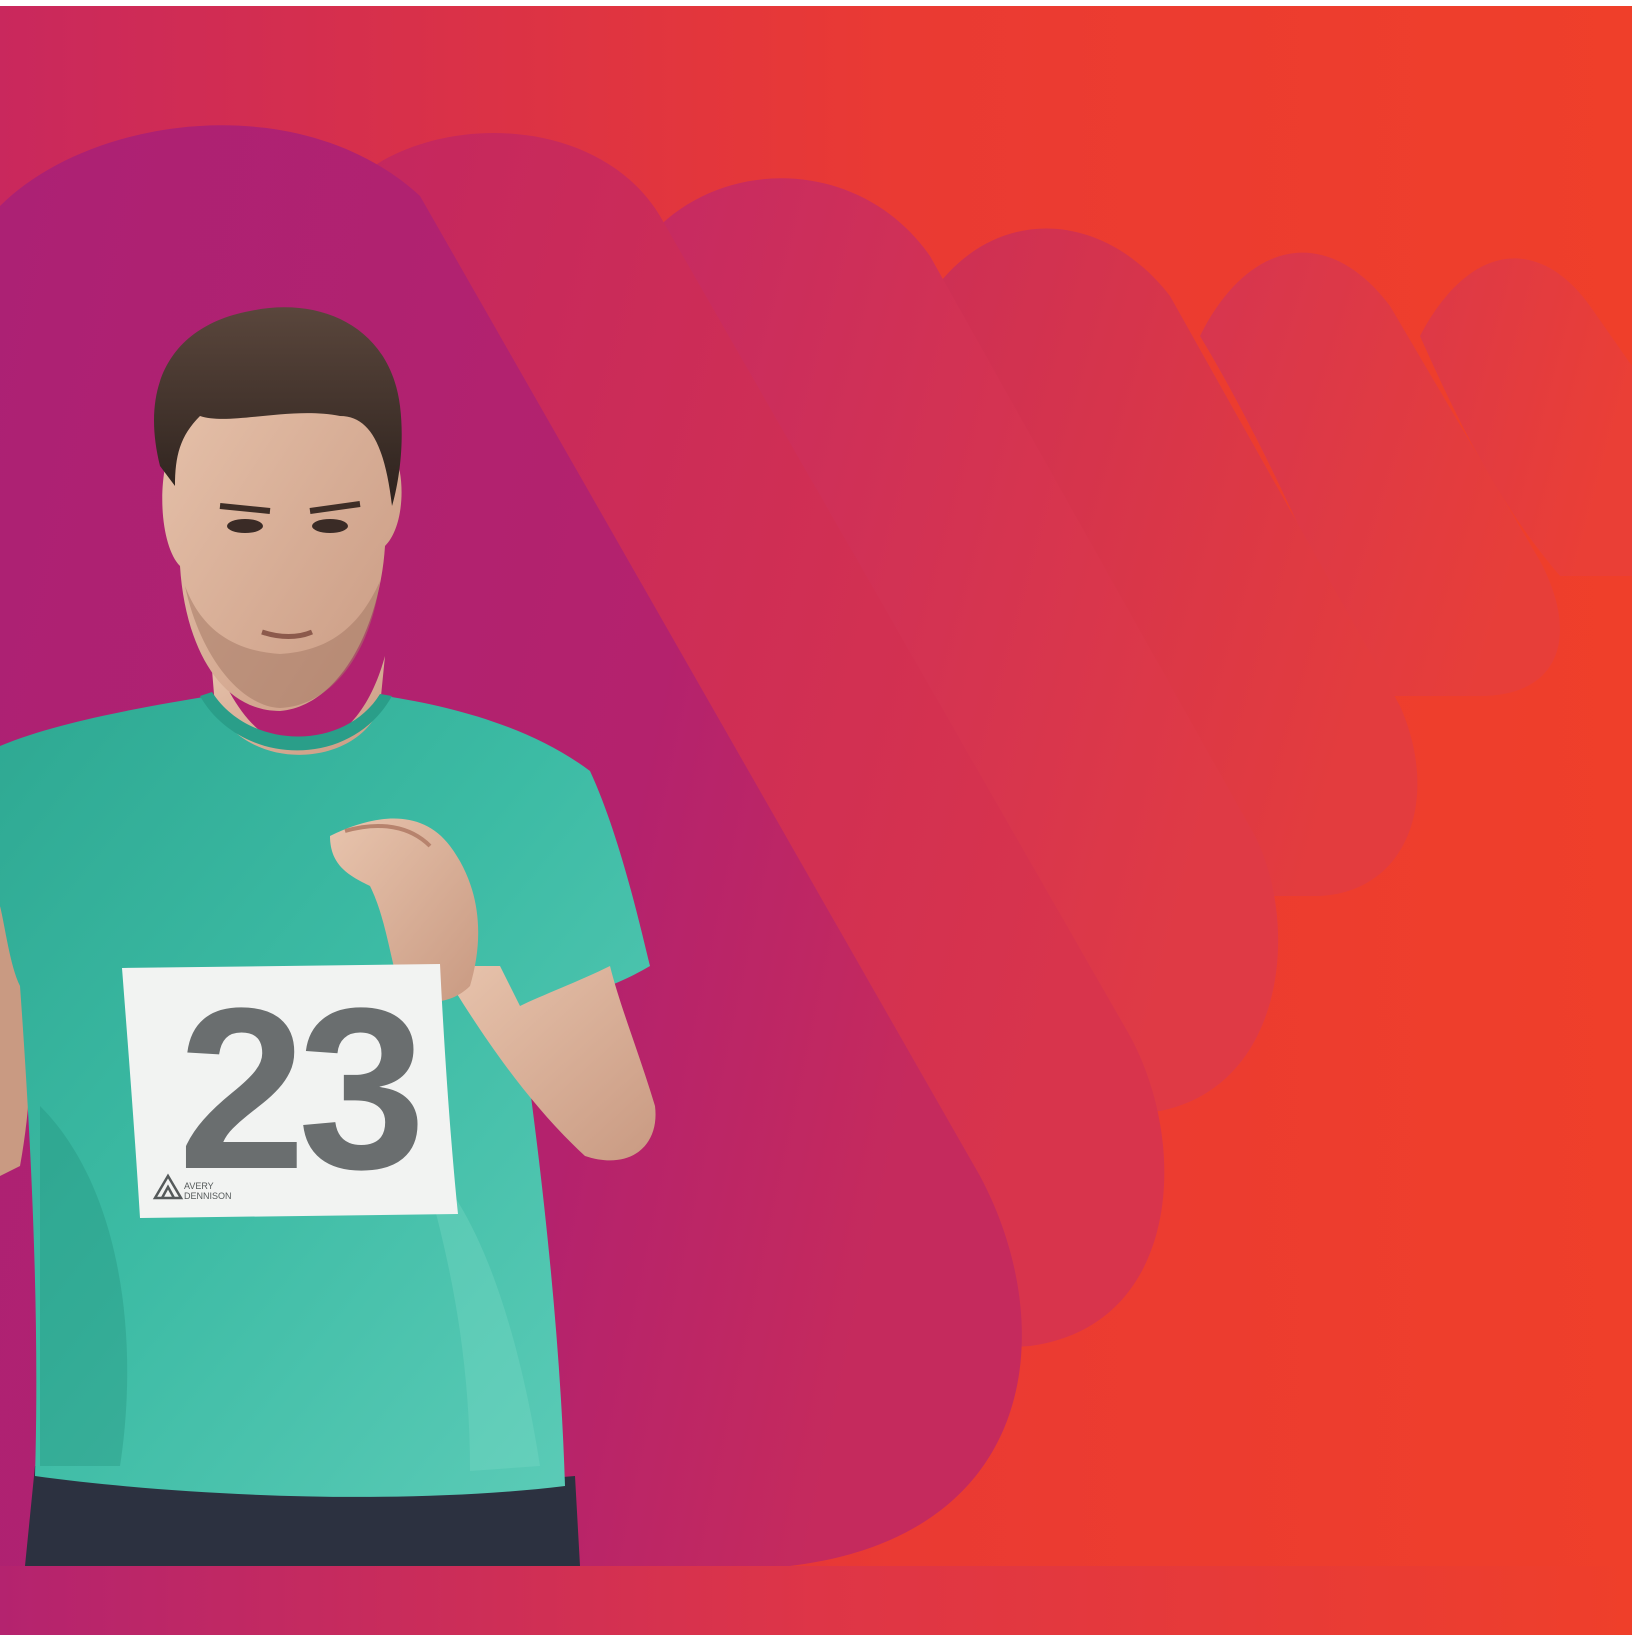  What do you see at coordinates (816, 1600) in the screenshot?
I see `bottom-band` at bounding box center [816, 1600].